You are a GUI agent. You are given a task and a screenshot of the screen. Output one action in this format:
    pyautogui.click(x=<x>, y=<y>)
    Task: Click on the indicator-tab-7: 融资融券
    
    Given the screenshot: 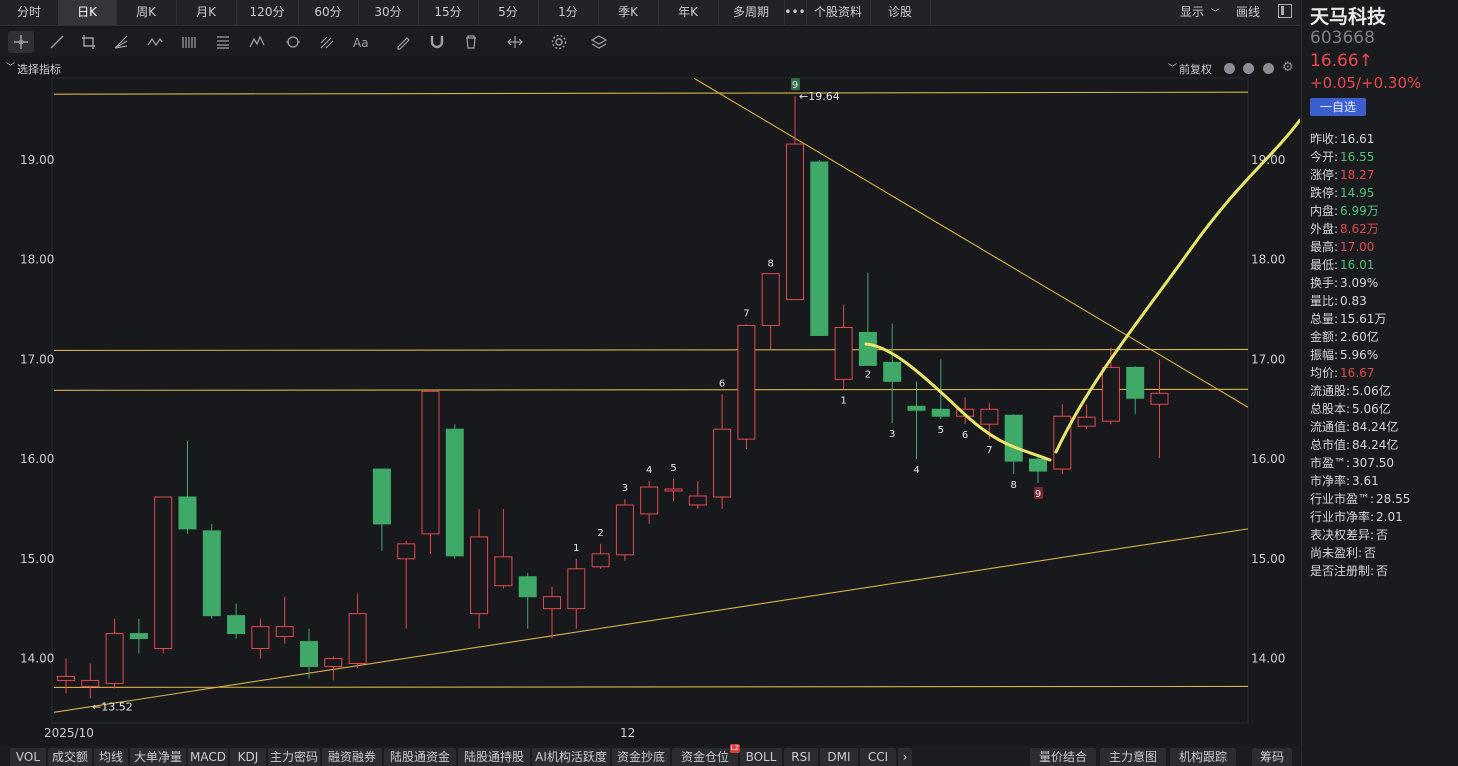 What is the action you would take?
    pyautogui.click(x=352, y=757)
    